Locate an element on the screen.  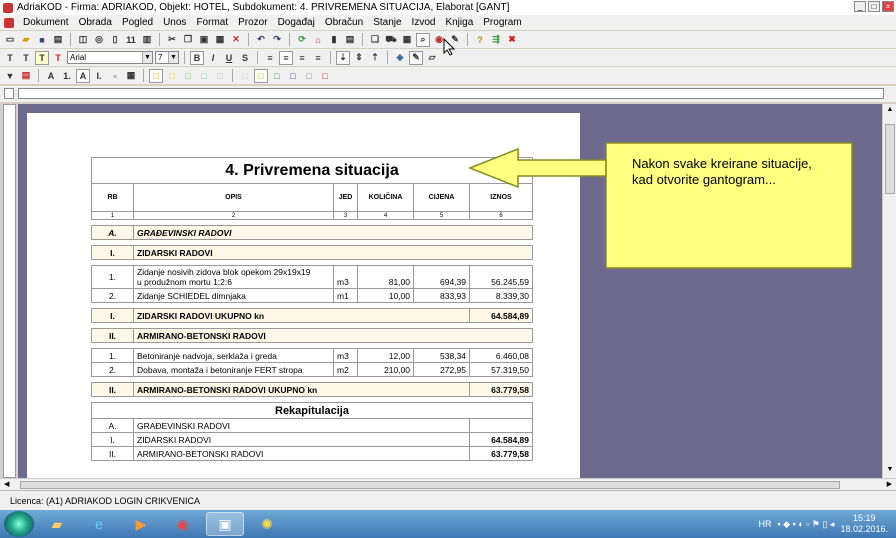
scroll-right-icon: ▶ is located at coordinates (889, 484).